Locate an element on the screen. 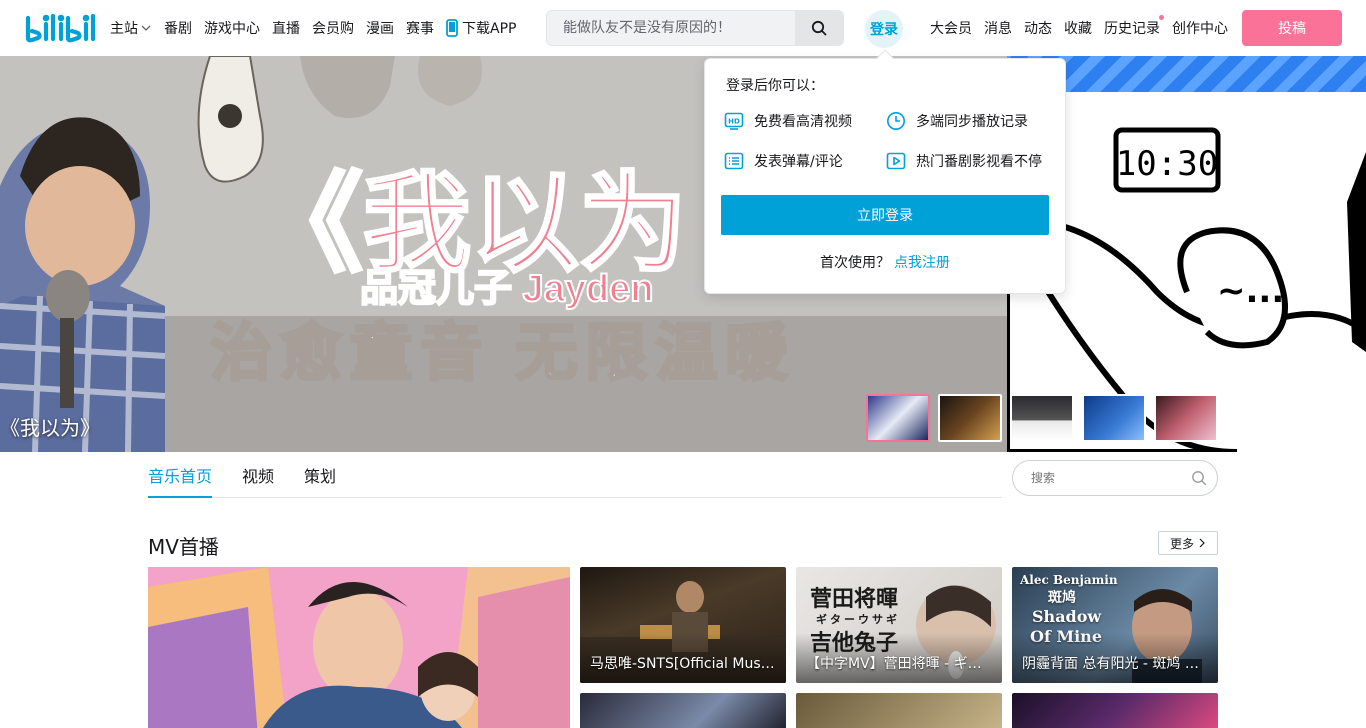 The height and width of the screenshot is (728, 1366). mv-card-title: 阴霾背面 总有阳光 - 斑鸠 Alec Benjamin is located at coordinates (1115, 658).